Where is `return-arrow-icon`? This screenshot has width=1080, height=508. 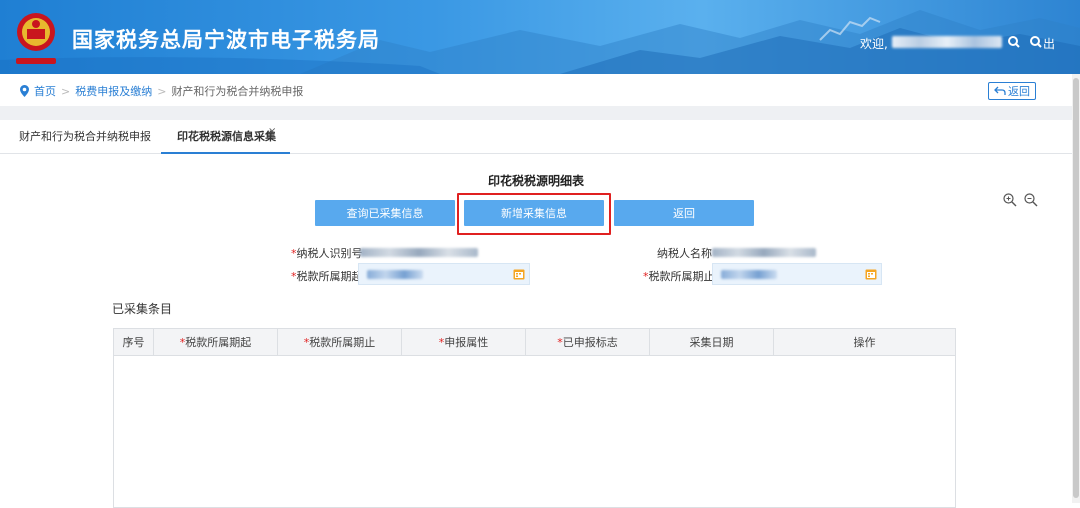
return-arrow-icon is located at coordinates (1000, 90).